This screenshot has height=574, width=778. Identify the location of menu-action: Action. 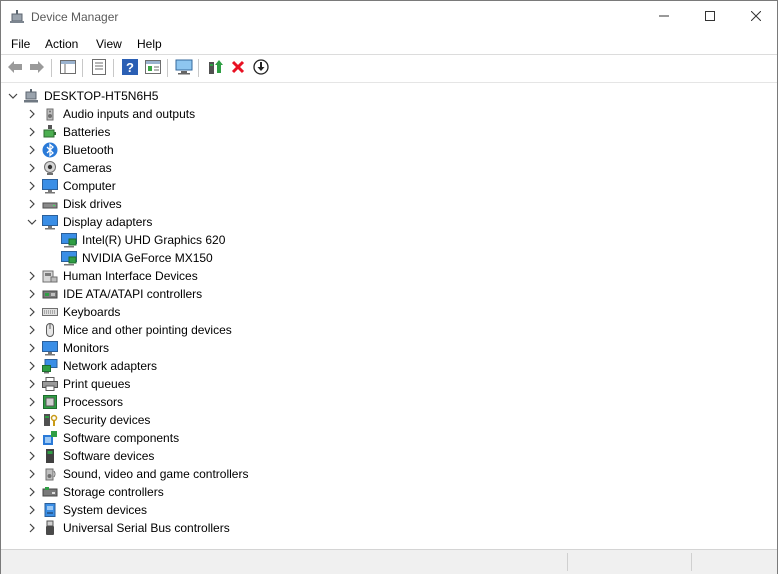
(61, 44).